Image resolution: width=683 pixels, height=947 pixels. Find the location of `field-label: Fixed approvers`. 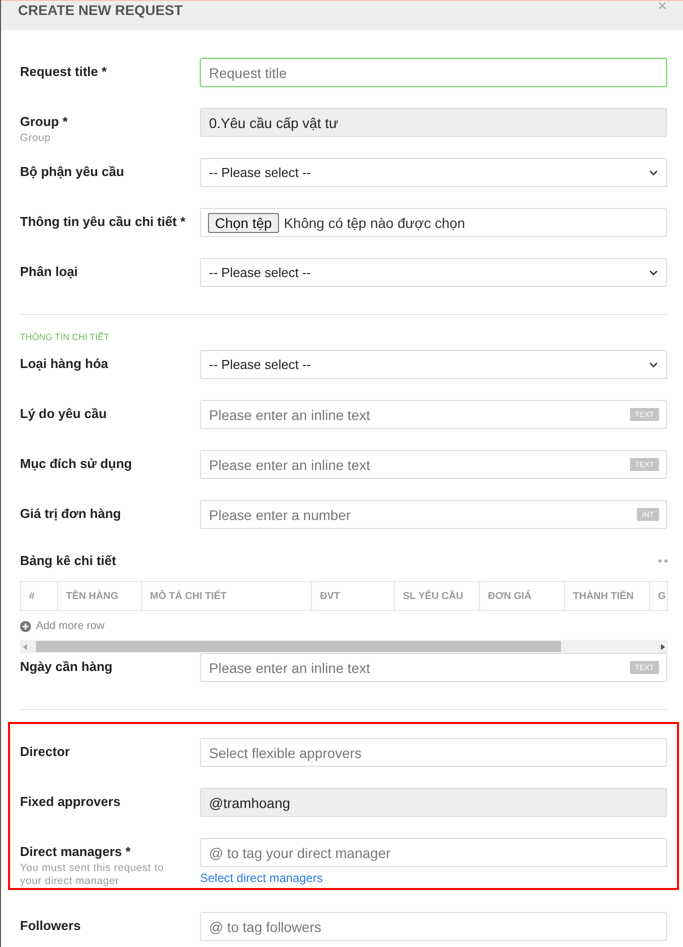

field-label: Fixed approvers is located at coordinates (71, 801).